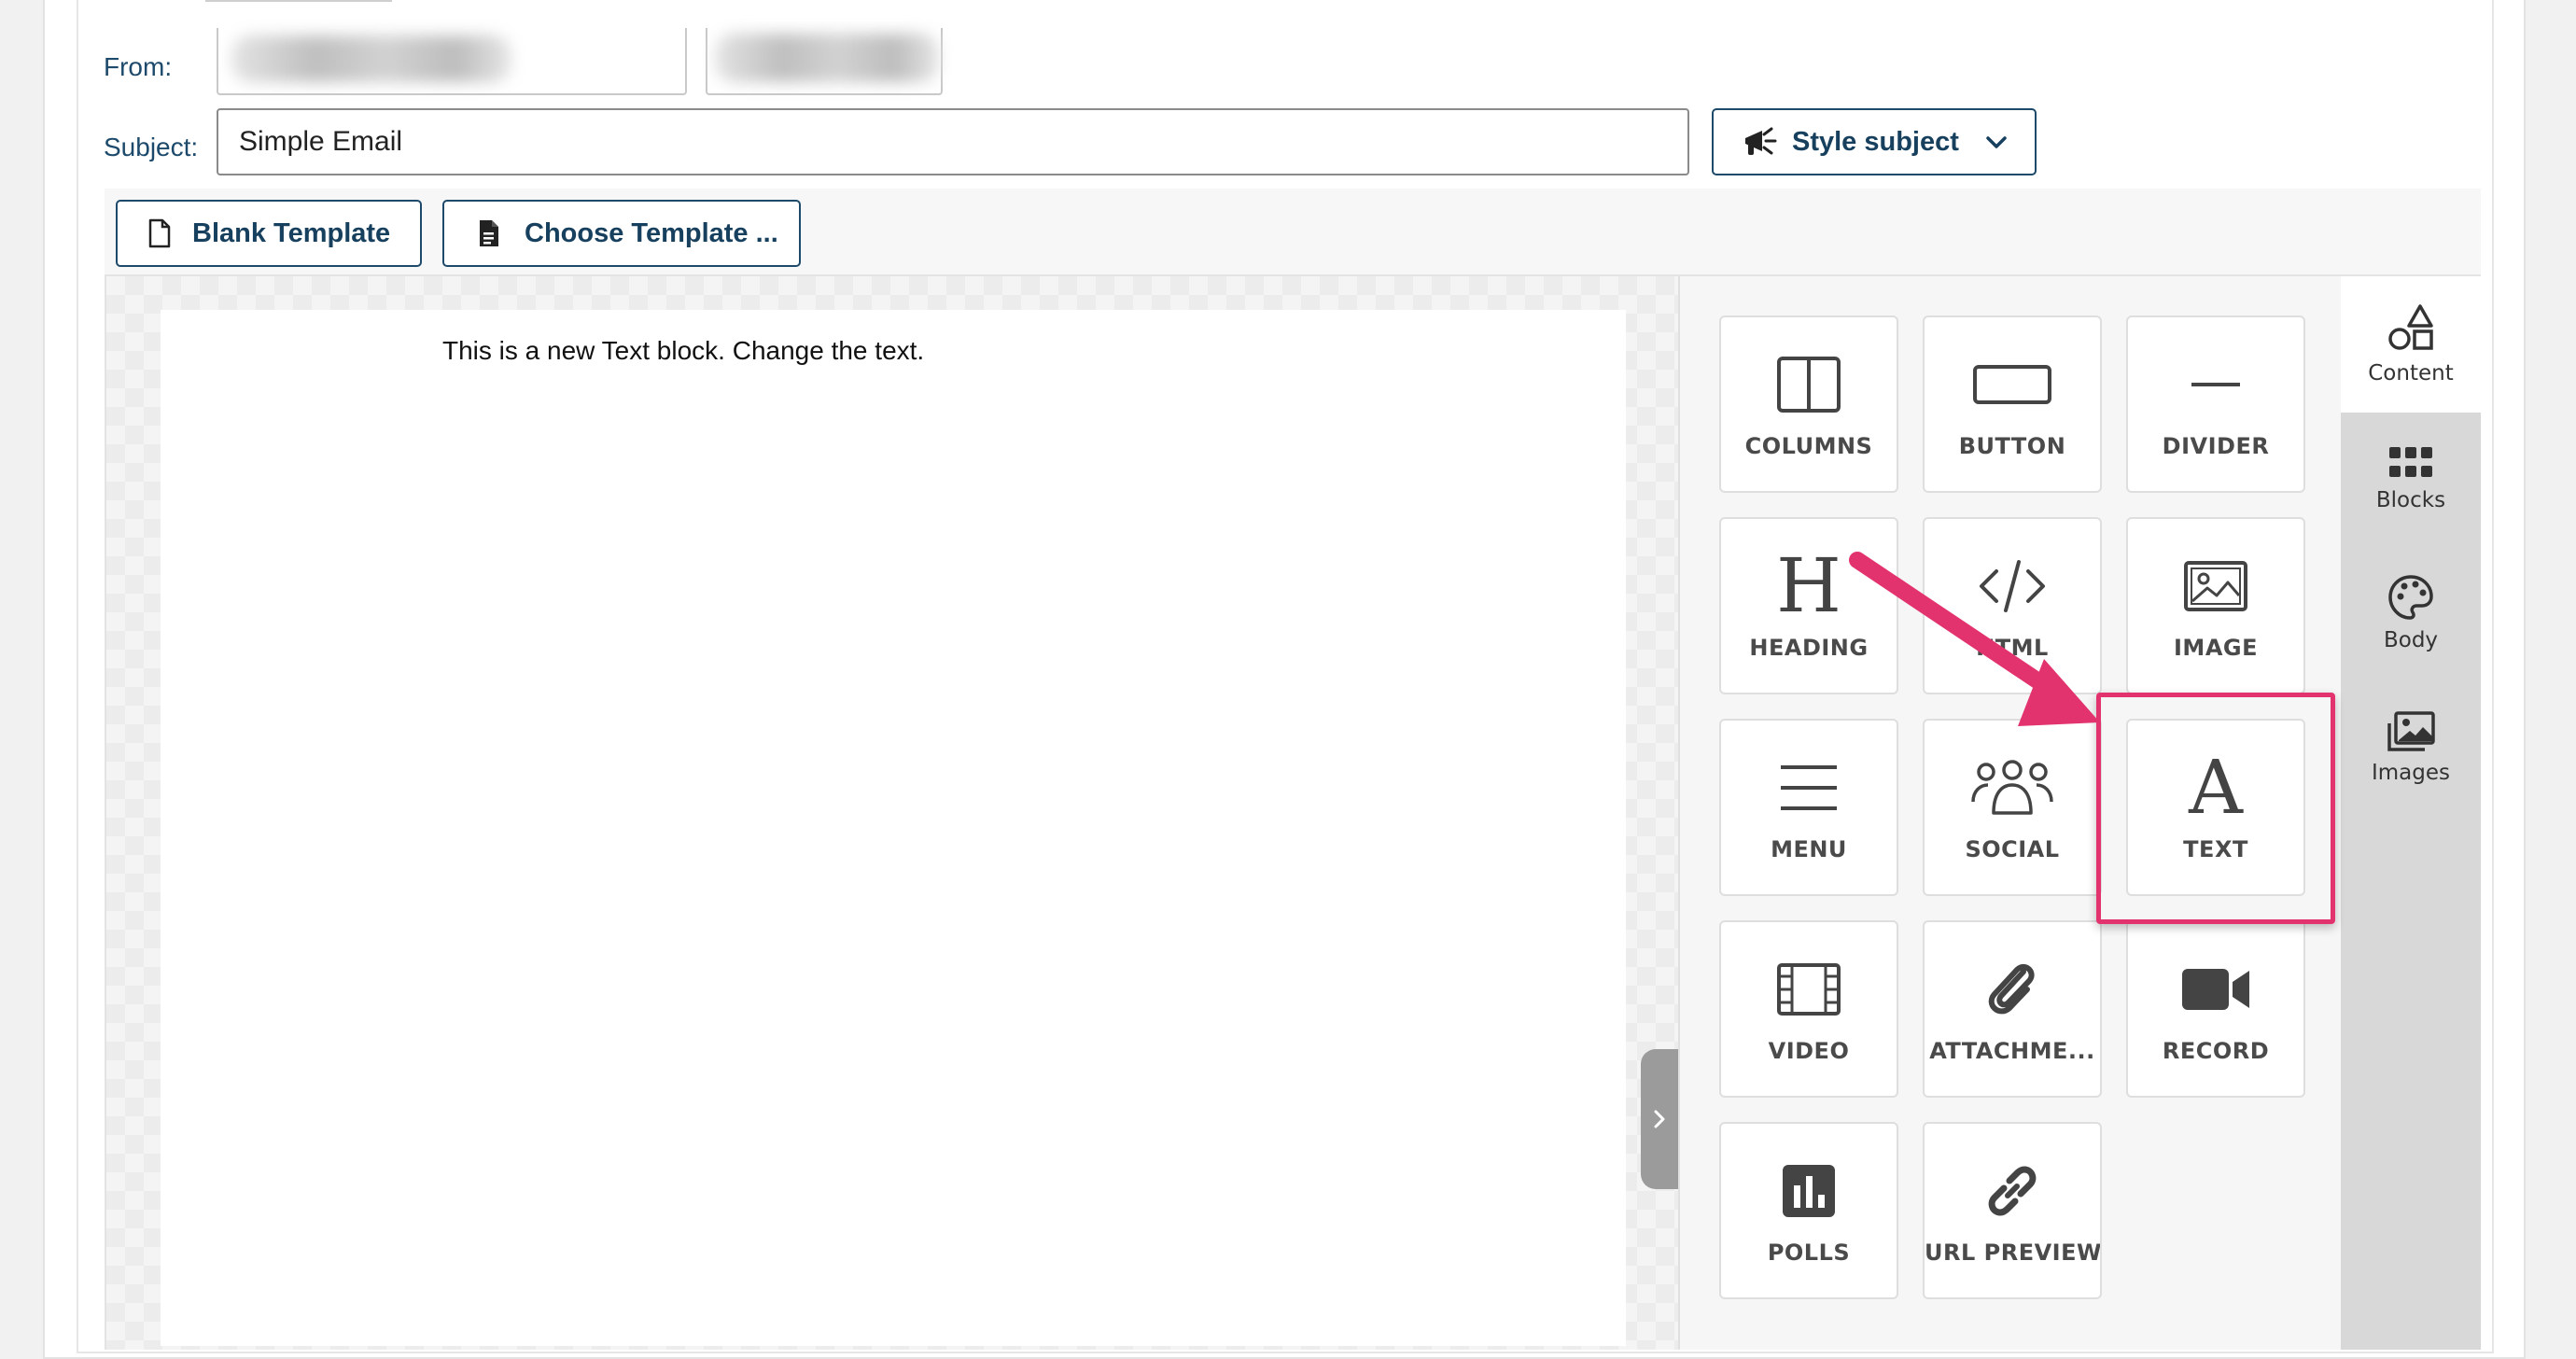  What do you see at coordinates (1974, 639) in the screenshot?
I see `annotation-arrow` at bounding box center [1974, 639].